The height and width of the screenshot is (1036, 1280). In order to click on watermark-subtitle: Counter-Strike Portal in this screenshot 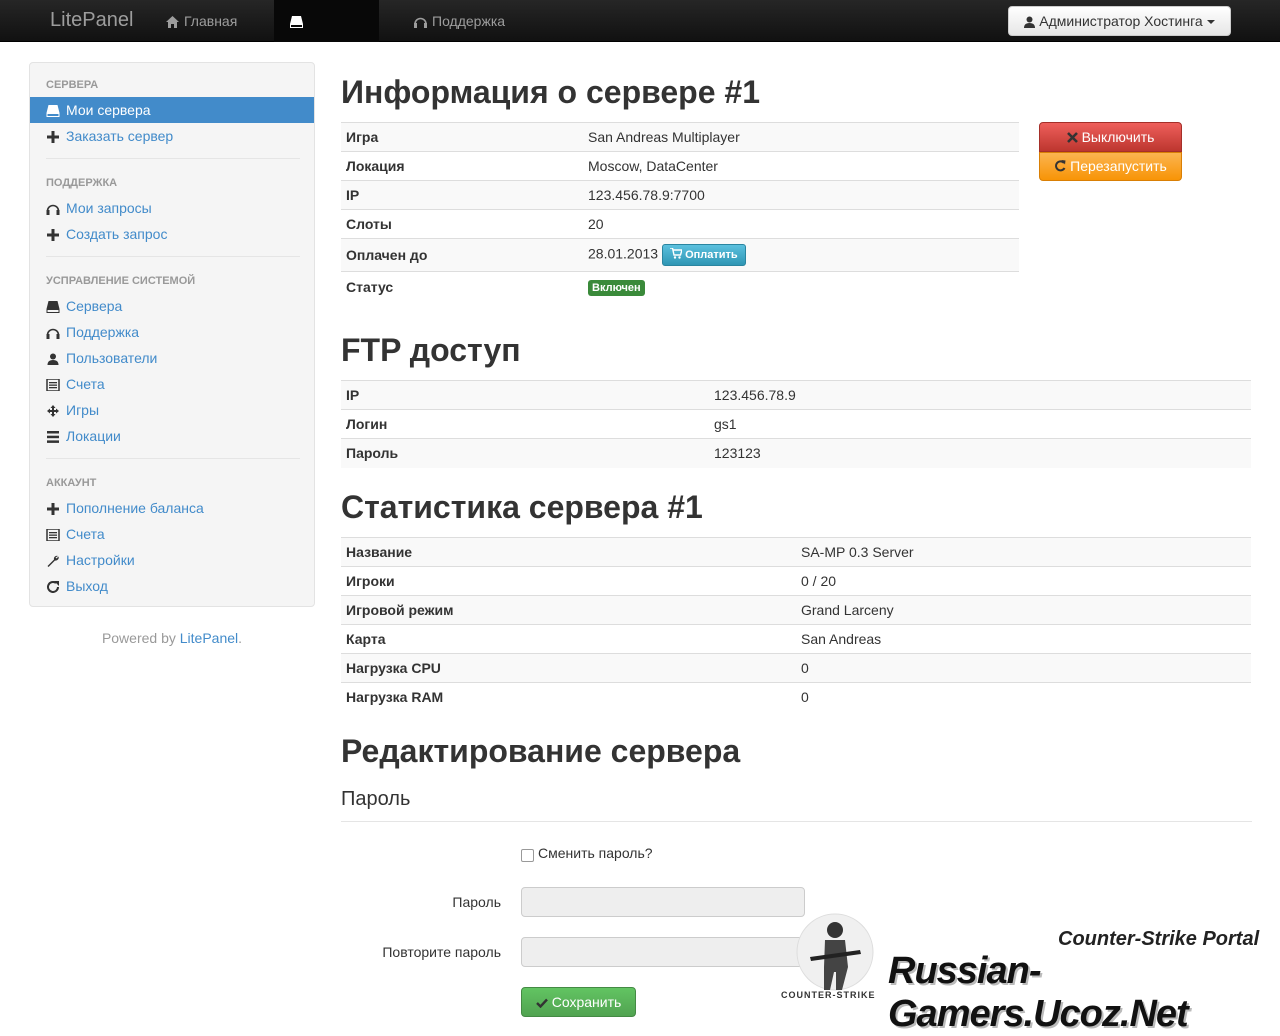, I will do `click(1159, 939)`.